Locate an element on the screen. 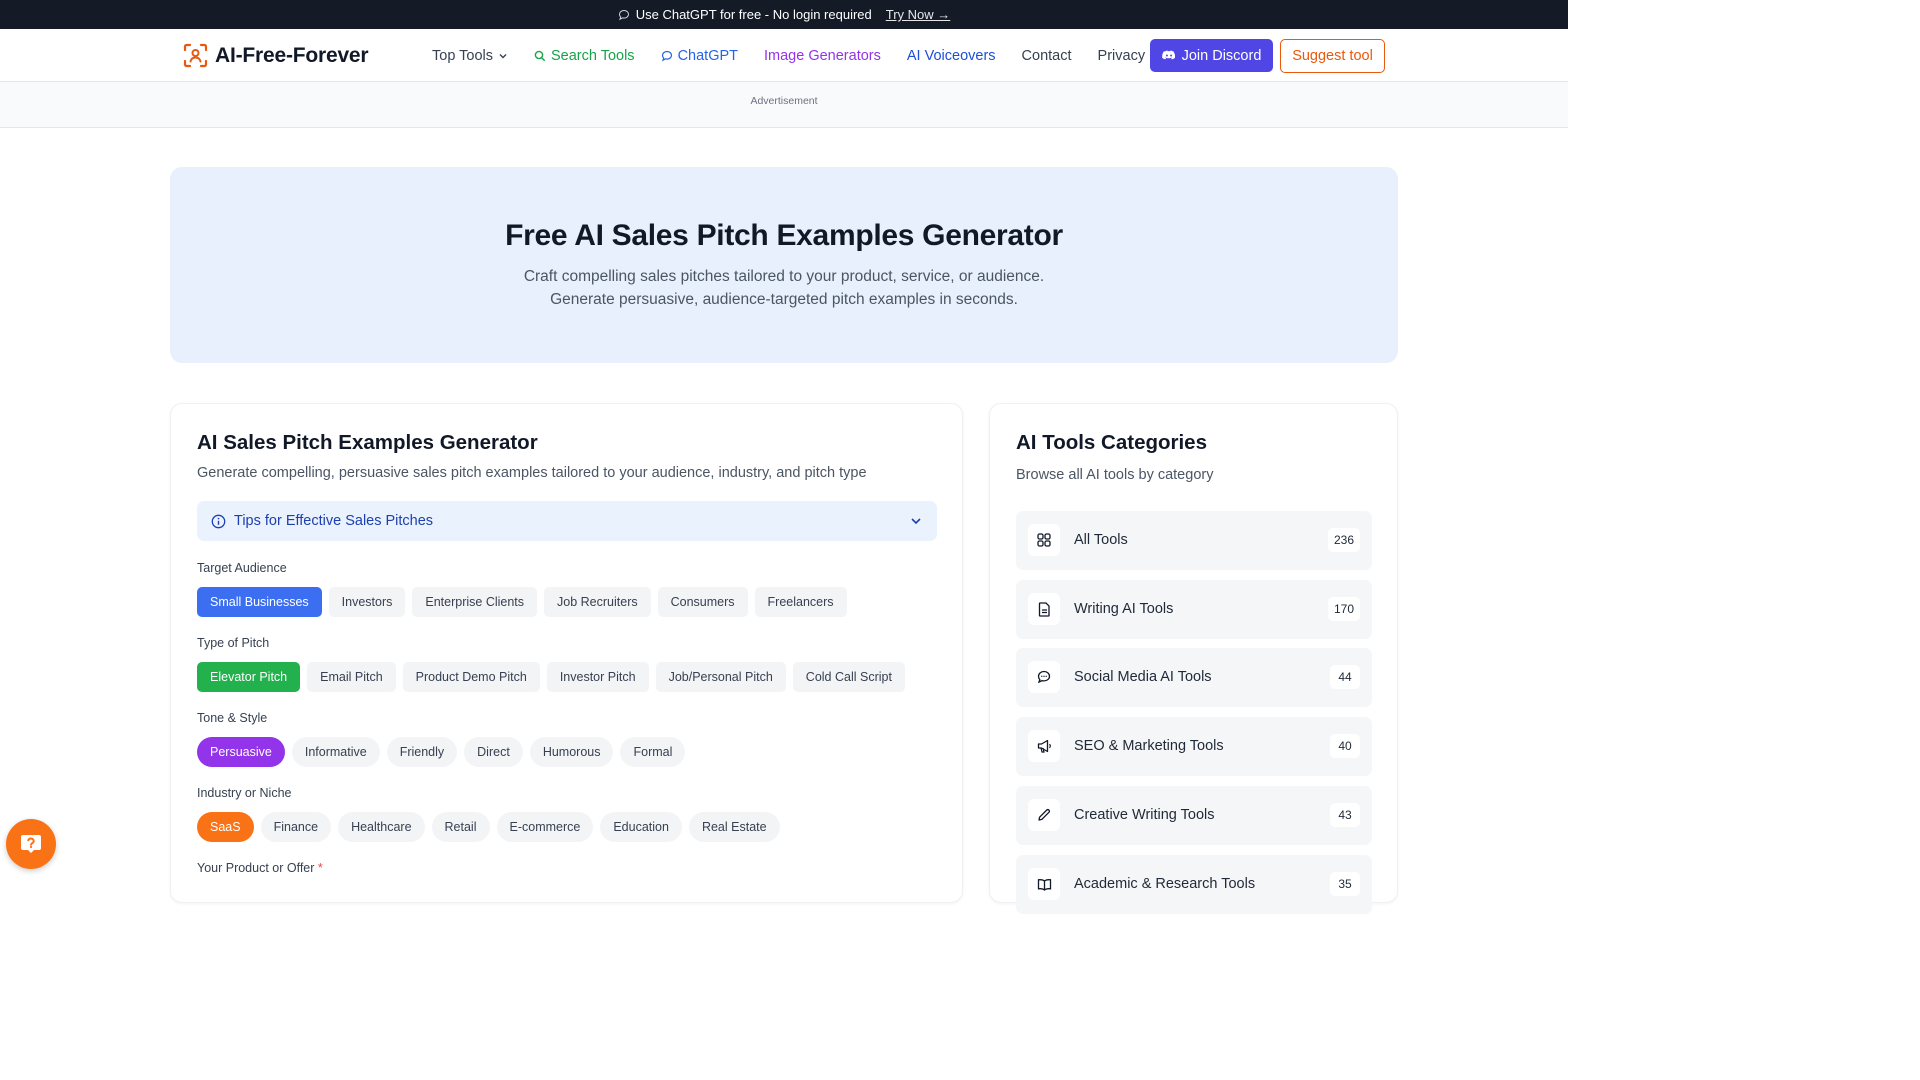 This screenshot has height=1080, width=1920. tone-option: Direct is located at coordinates (493, 752).